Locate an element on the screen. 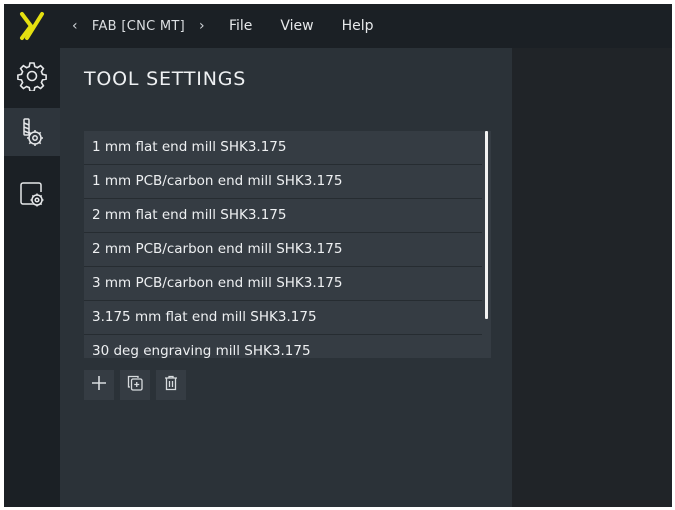  duplicate-tool-button is located at coordinates (135, 385).